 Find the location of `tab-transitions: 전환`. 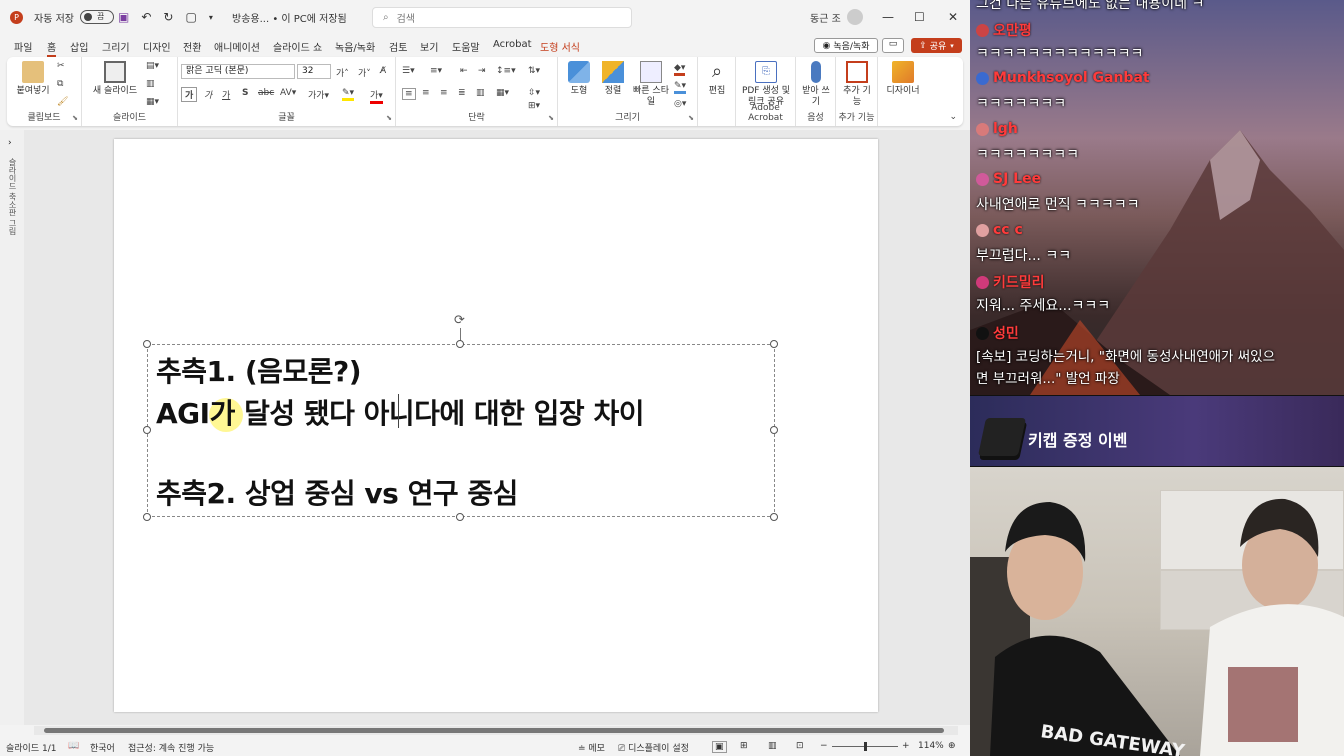

tab-transitions: 전환 is located at coordinates (192, 46).